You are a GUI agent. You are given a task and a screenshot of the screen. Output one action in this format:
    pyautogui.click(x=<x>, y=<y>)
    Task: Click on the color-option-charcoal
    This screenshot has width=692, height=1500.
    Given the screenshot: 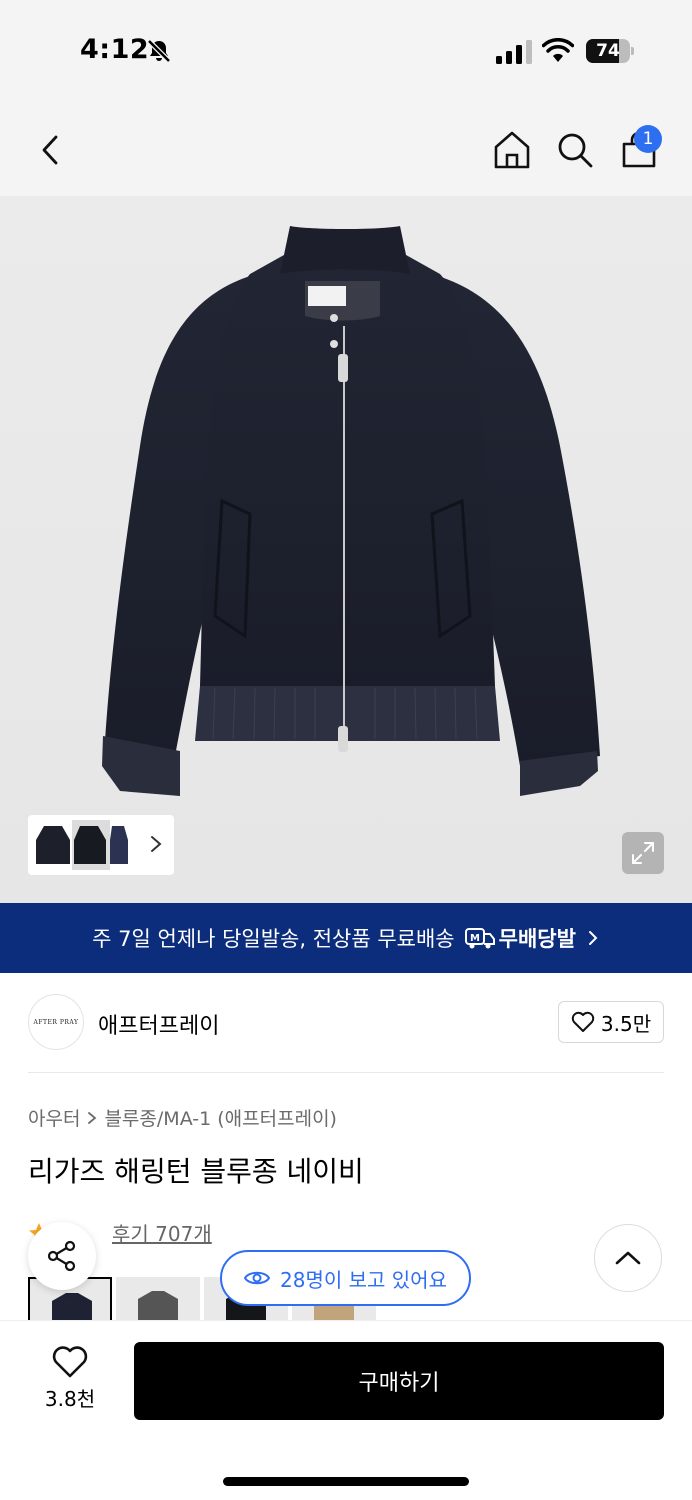 What is the action you would take?
    pyautogui.click(x=158, y=1299)
    